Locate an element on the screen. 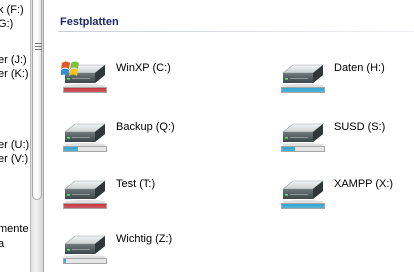  drive-label: Wichtig (Z:) is located at coordinates (144, 239).